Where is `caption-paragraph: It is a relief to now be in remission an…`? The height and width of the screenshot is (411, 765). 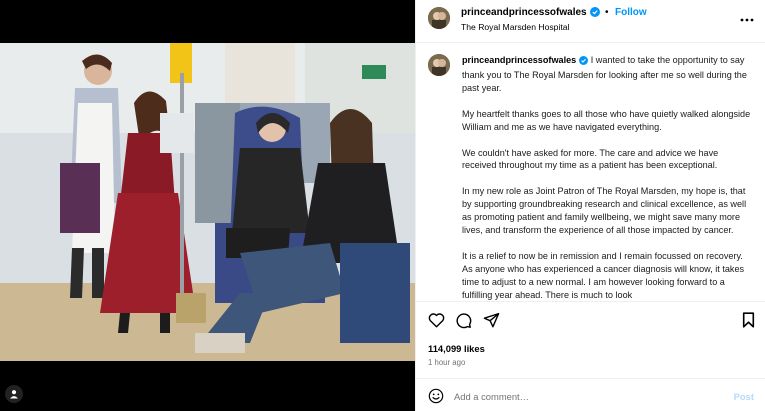
caption-paragraph: It is a relief to now be in remission an… is located at coordinates (603, 275).